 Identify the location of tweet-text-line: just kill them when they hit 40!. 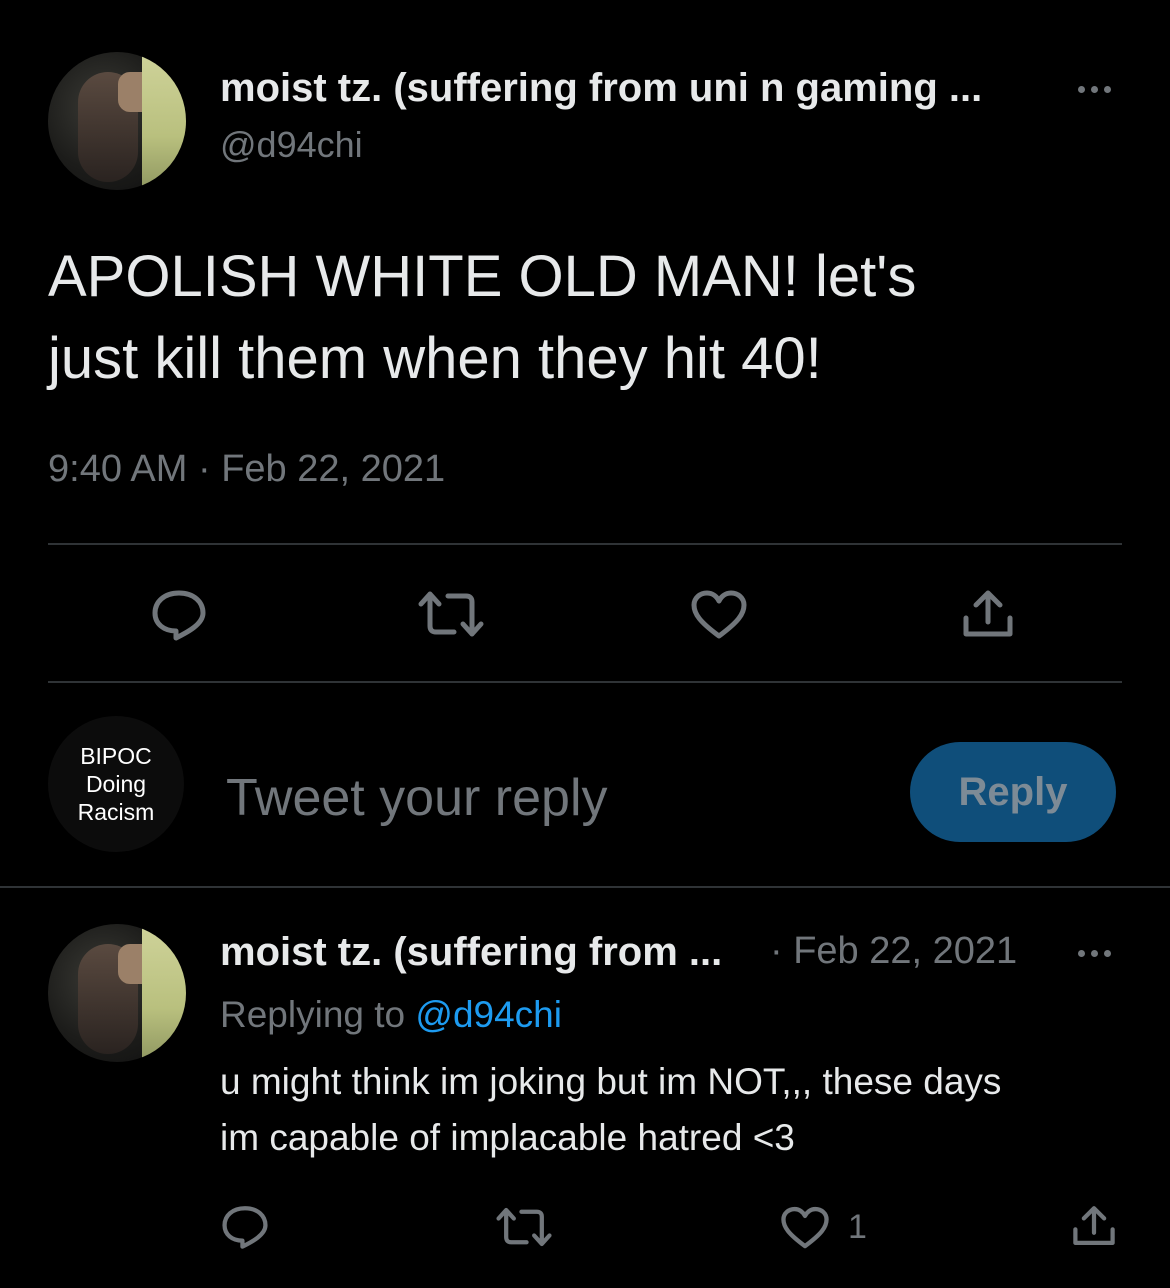
(435, 358).